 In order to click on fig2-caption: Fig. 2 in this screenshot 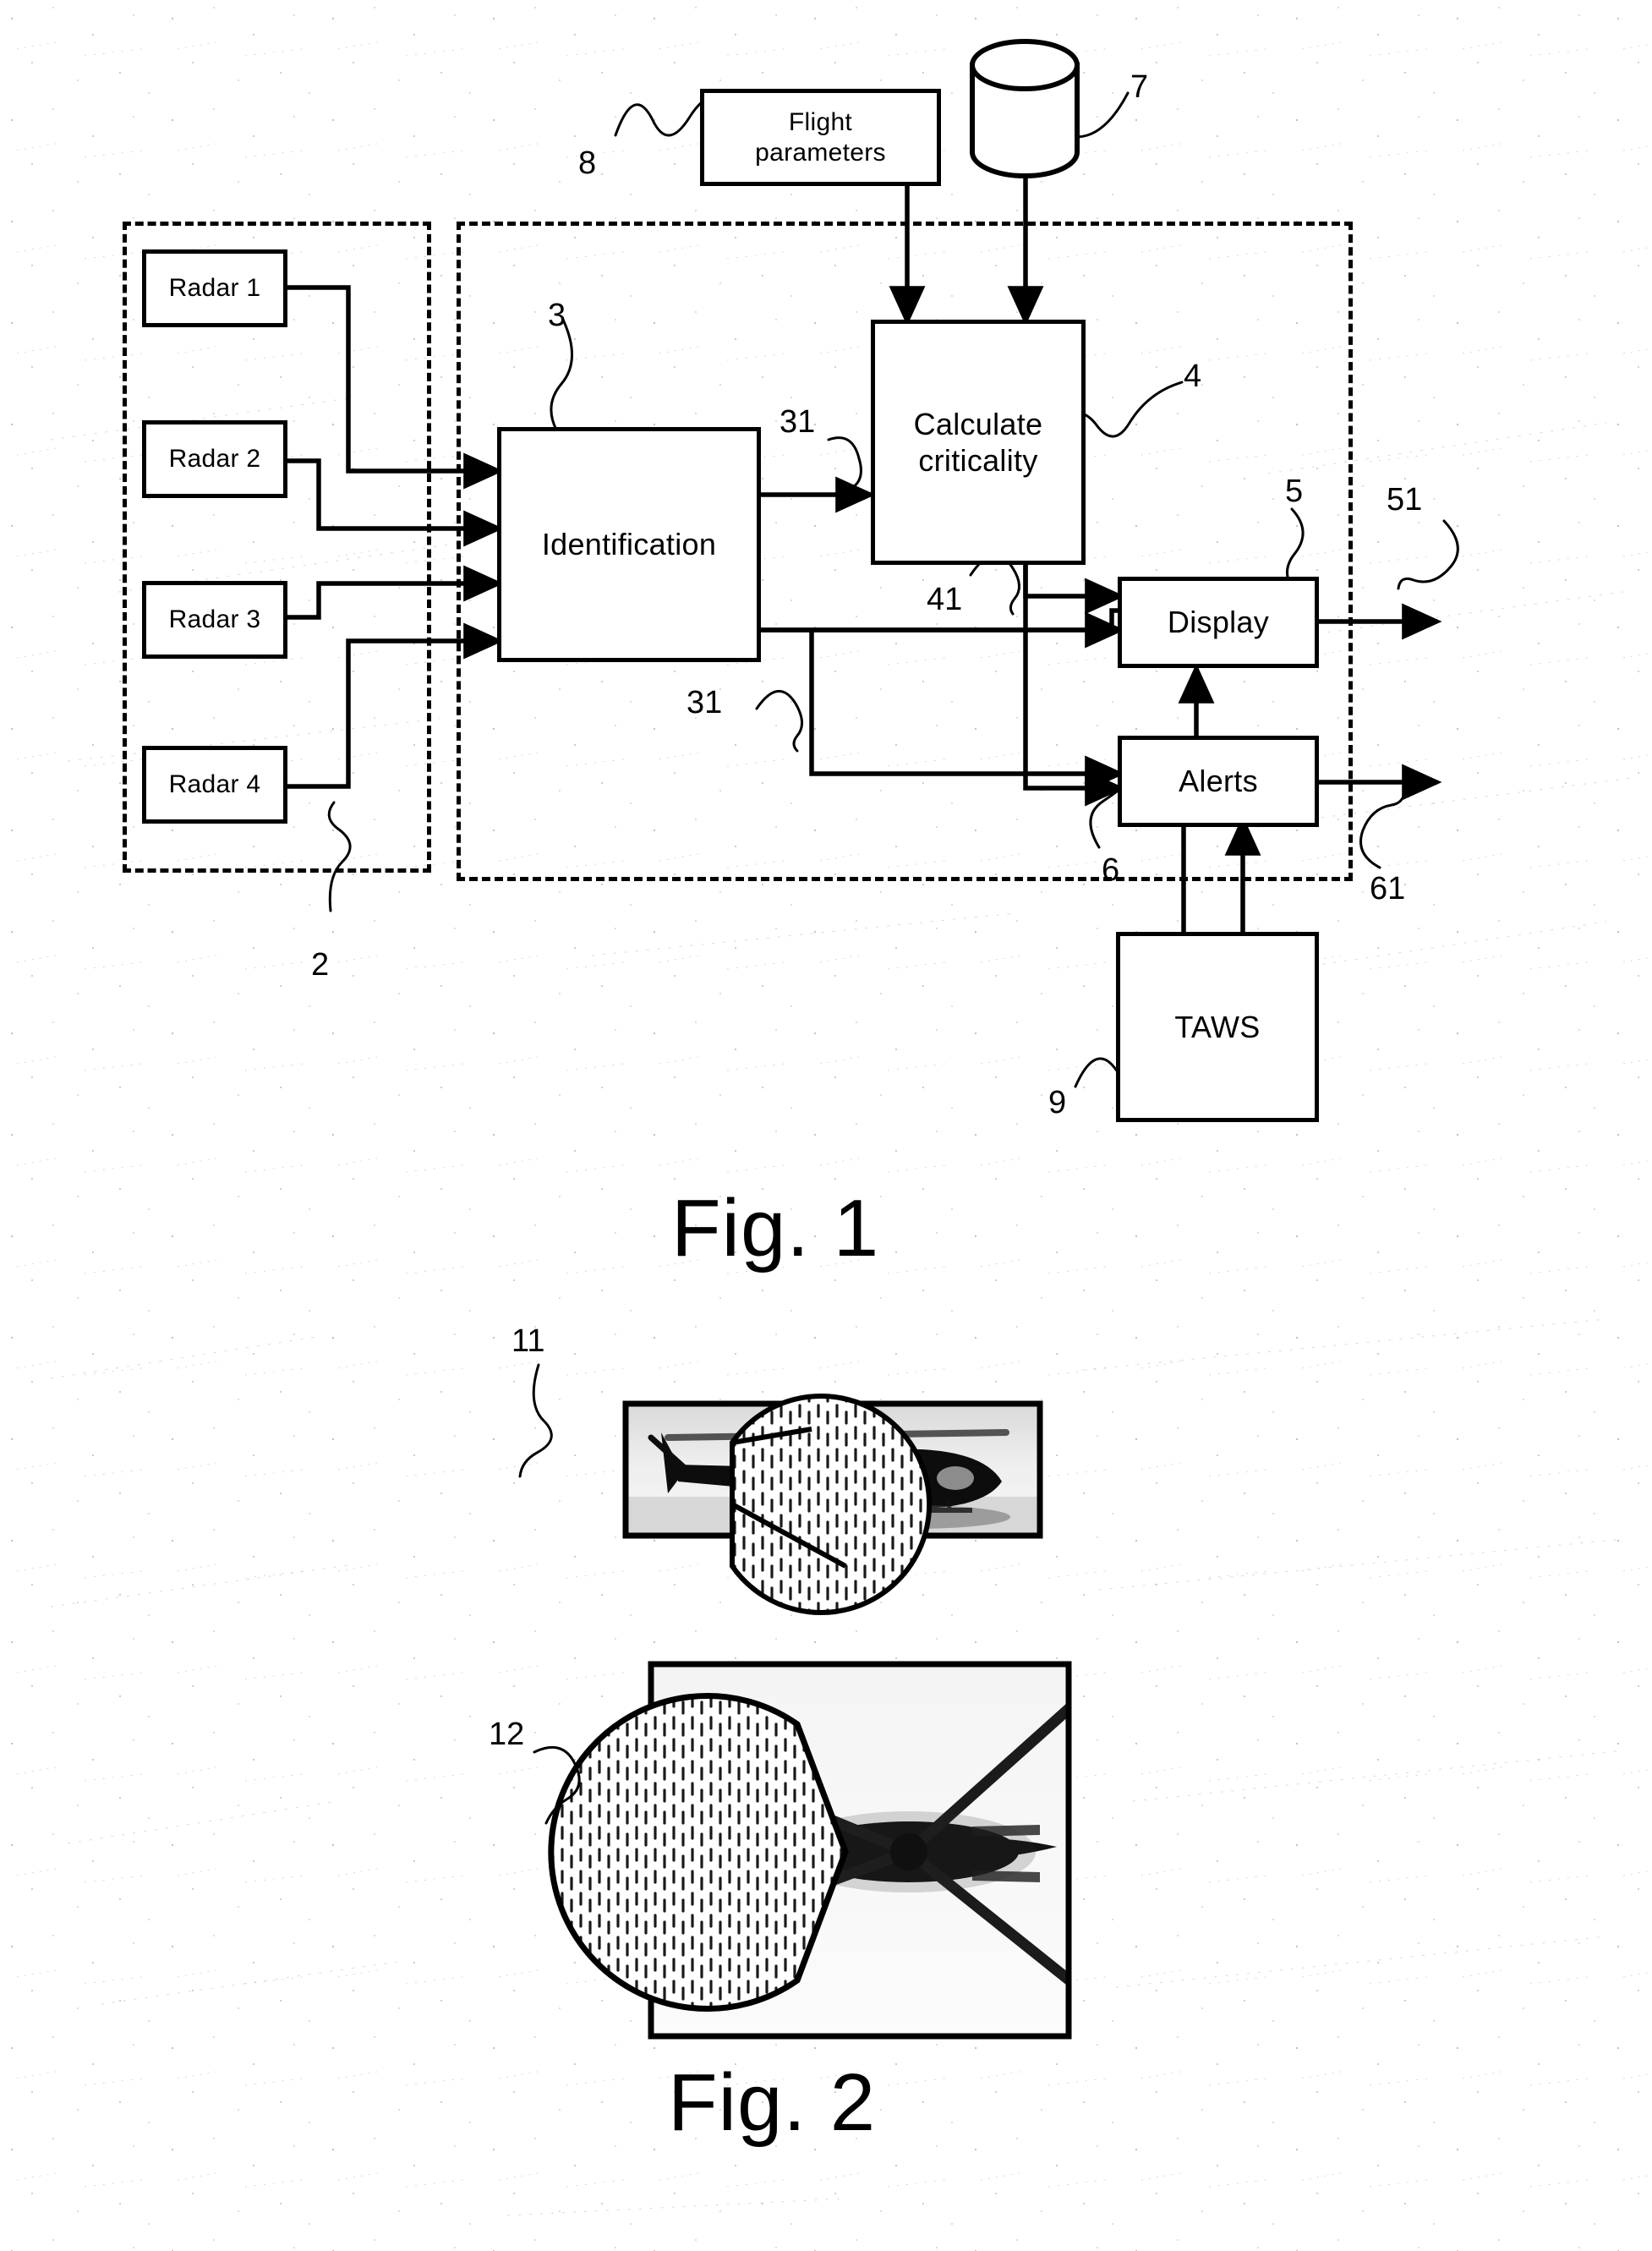, I will do `click(772, 2102)`.